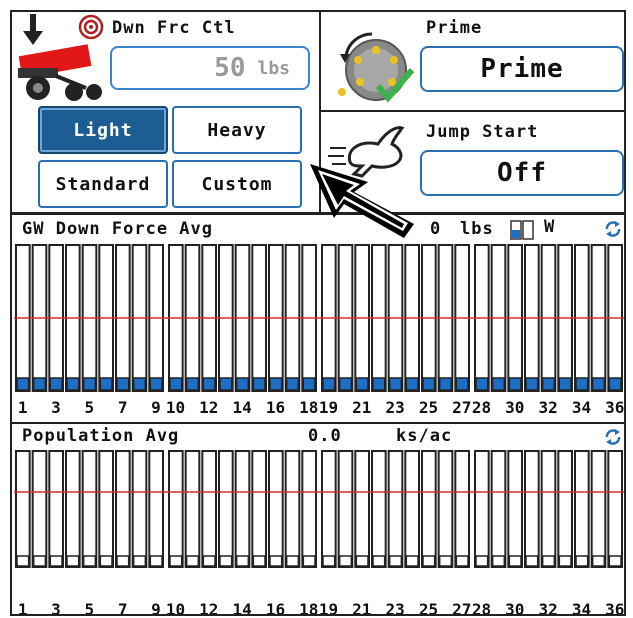 This screenshot has height=618, width=633. Describe the element at coordinates (481, 407) in the screenshot. I see `row-tick-label: 28` at that location.